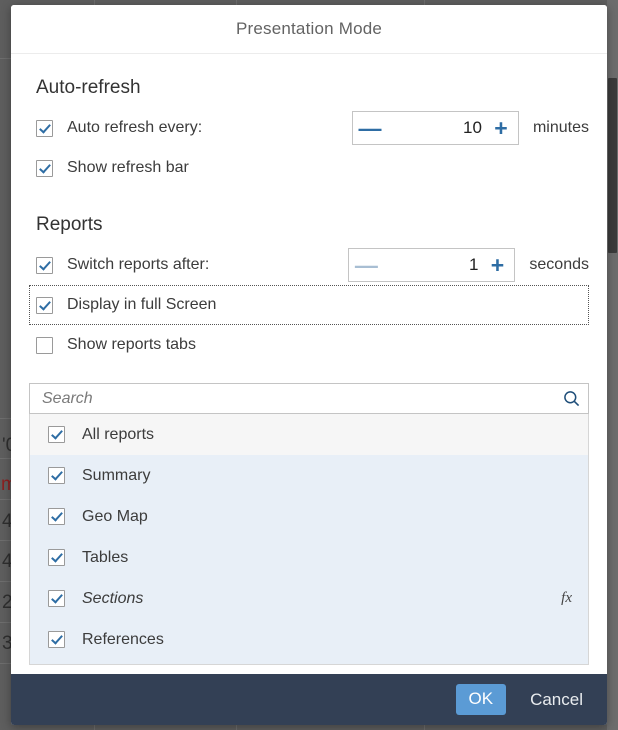 This screenshot has height=730, width=618. What do you see at coordinates (44, 305) in the screenshot?
I see `display-full-screen-checkbox` at bounding box center [44, 305].